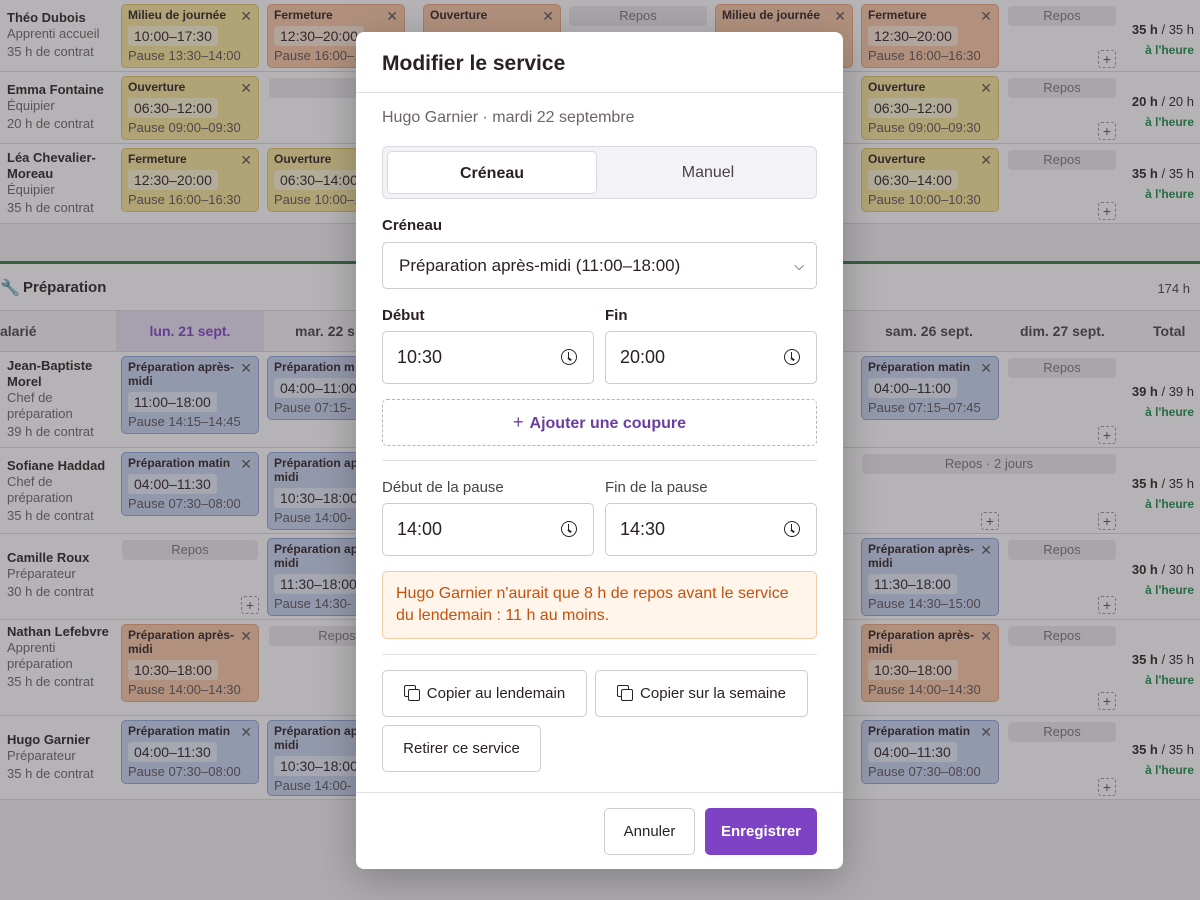 The image size is (1200, 900). I want to click on mode-toggle: Créneau Manuel, so click(599, 172).